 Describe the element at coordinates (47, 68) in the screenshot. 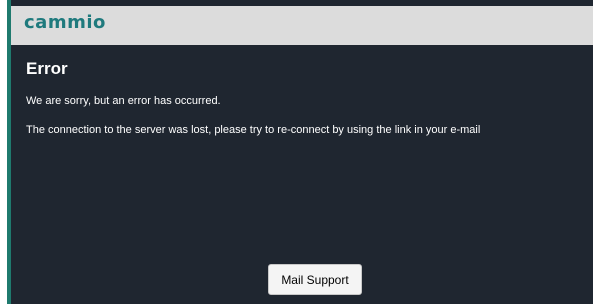

I see `error-title: Error` at that location.